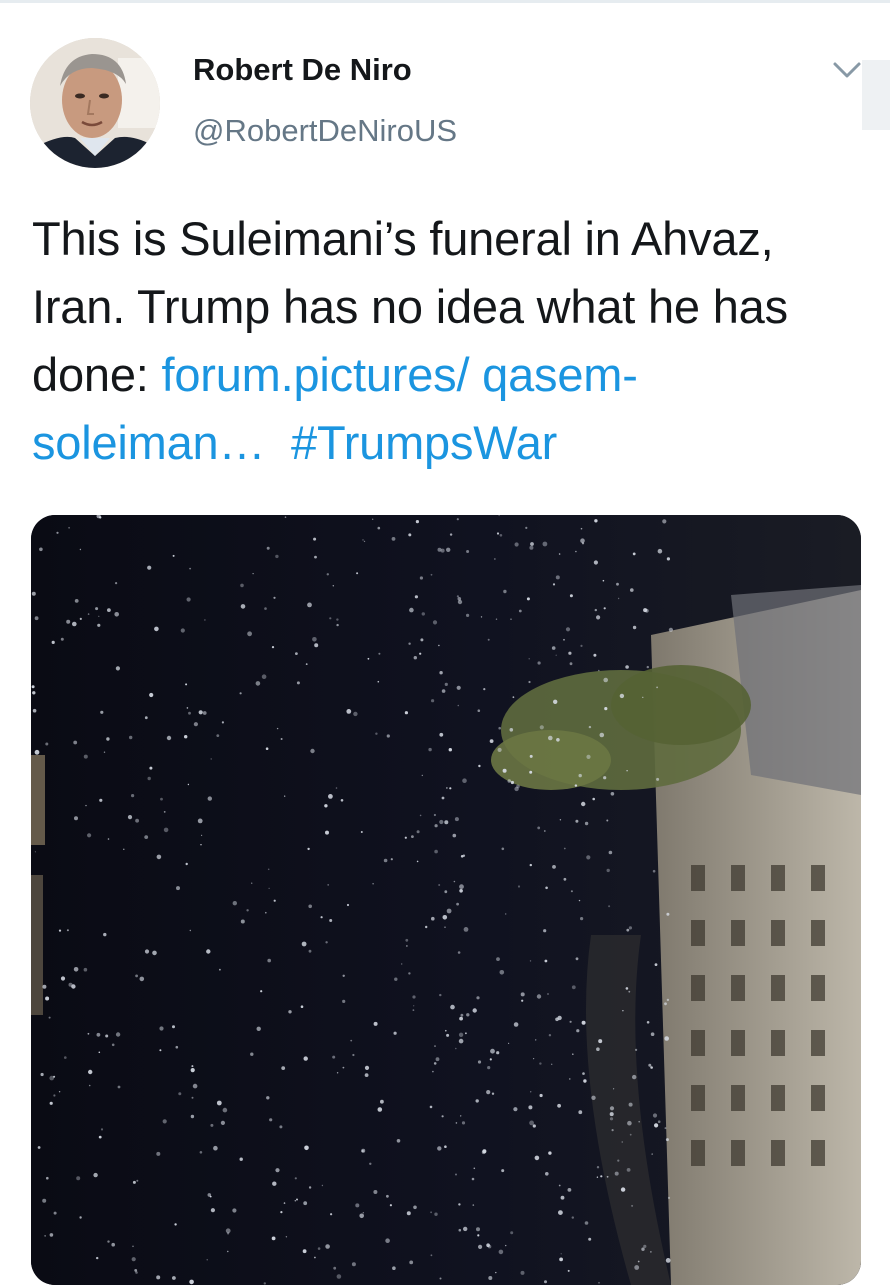 This screenshot has width=890, height=1285. I want to click on avatar, so click(95, 103).